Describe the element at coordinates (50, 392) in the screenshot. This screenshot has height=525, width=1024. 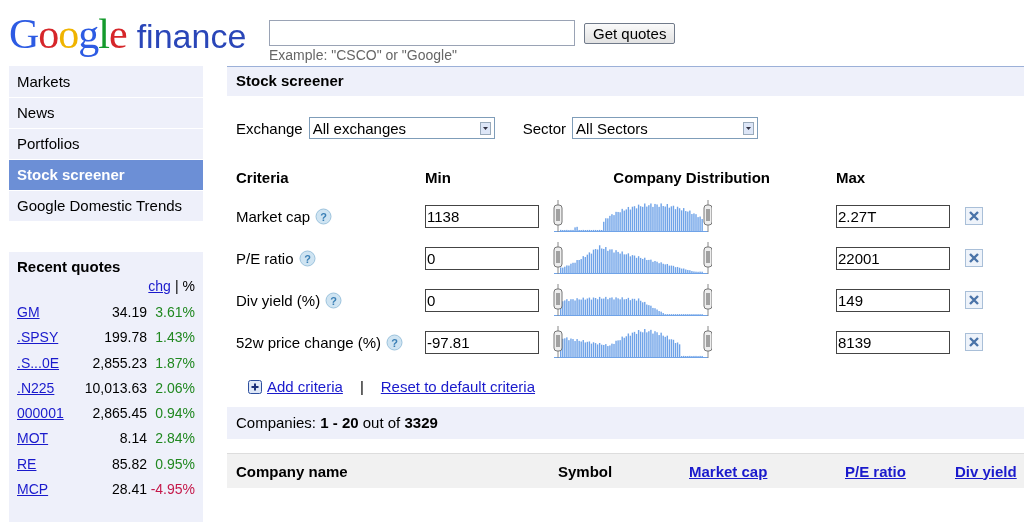
I see `quote-symbol-link: .N225` at that location.